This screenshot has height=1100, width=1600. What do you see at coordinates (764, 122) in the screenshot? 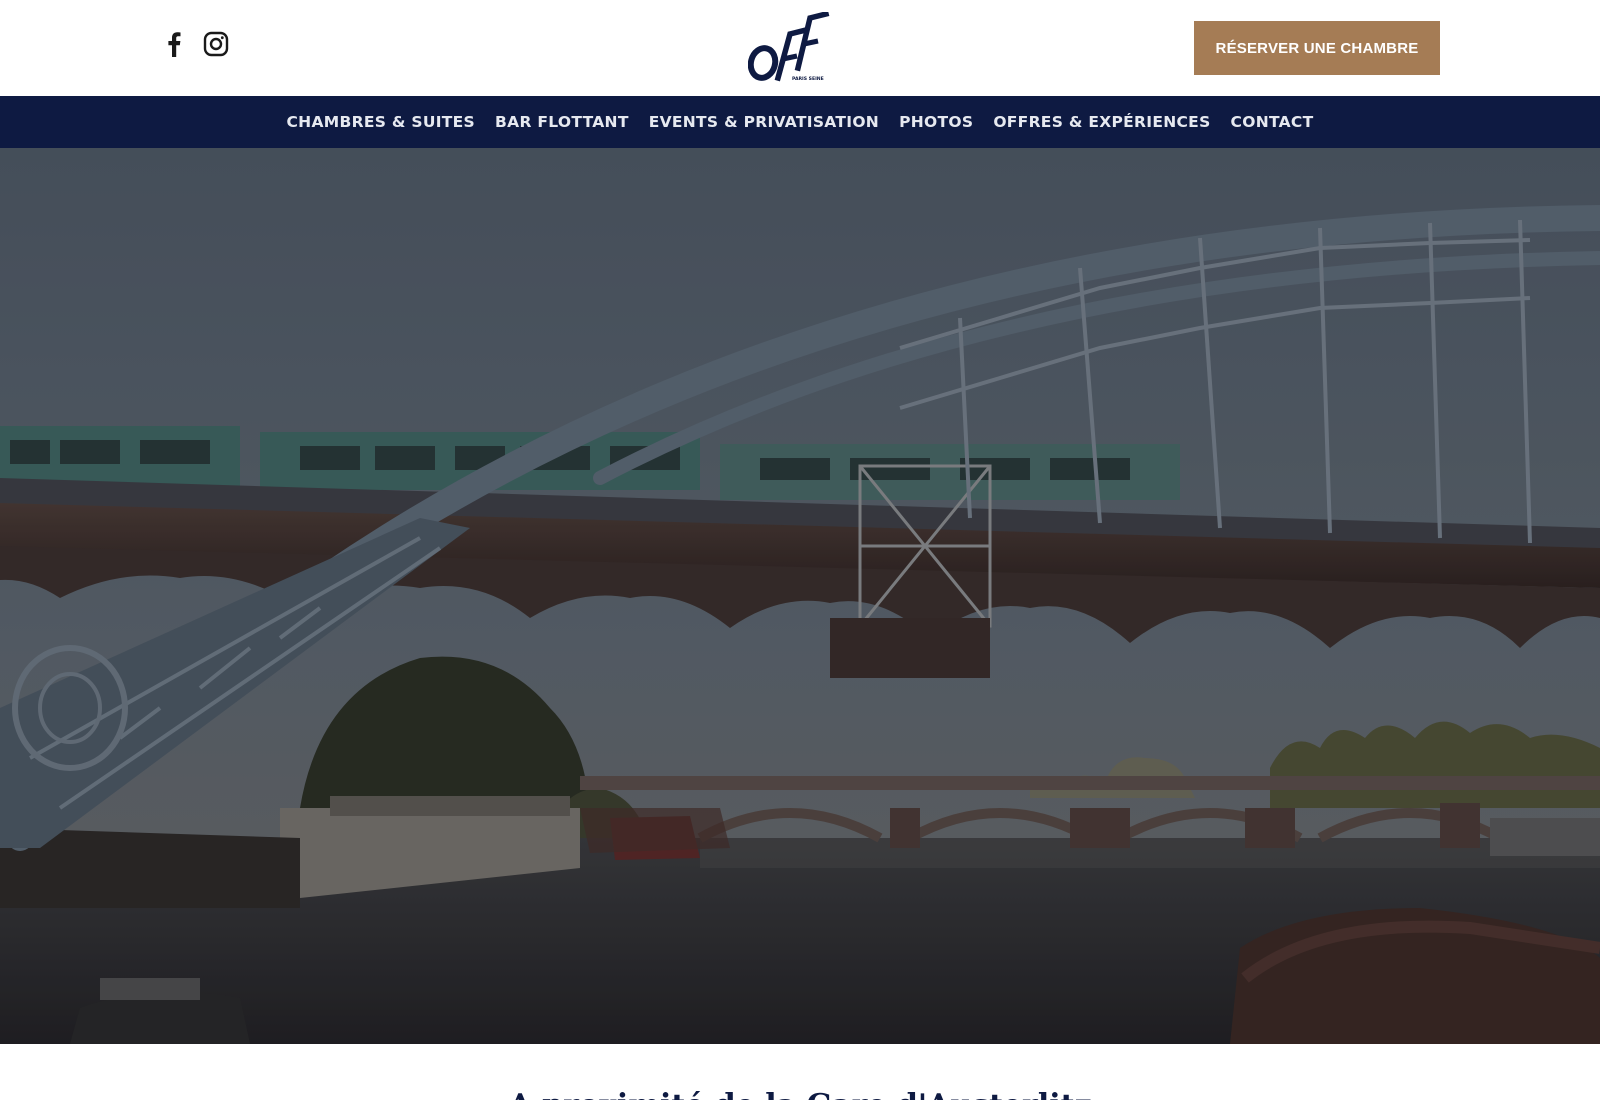
I see `nav-item-events-privatisation: EVENTS & PRIVATISATION` at bounding box center [764, 122].